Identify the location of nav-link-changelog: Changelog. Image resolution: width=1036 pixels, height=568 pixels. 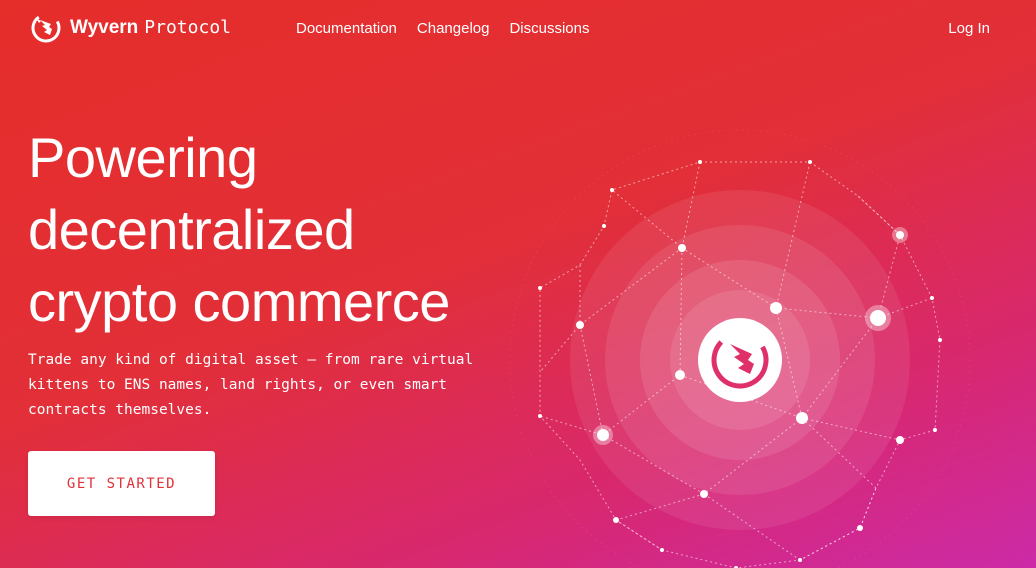
(453, 28).